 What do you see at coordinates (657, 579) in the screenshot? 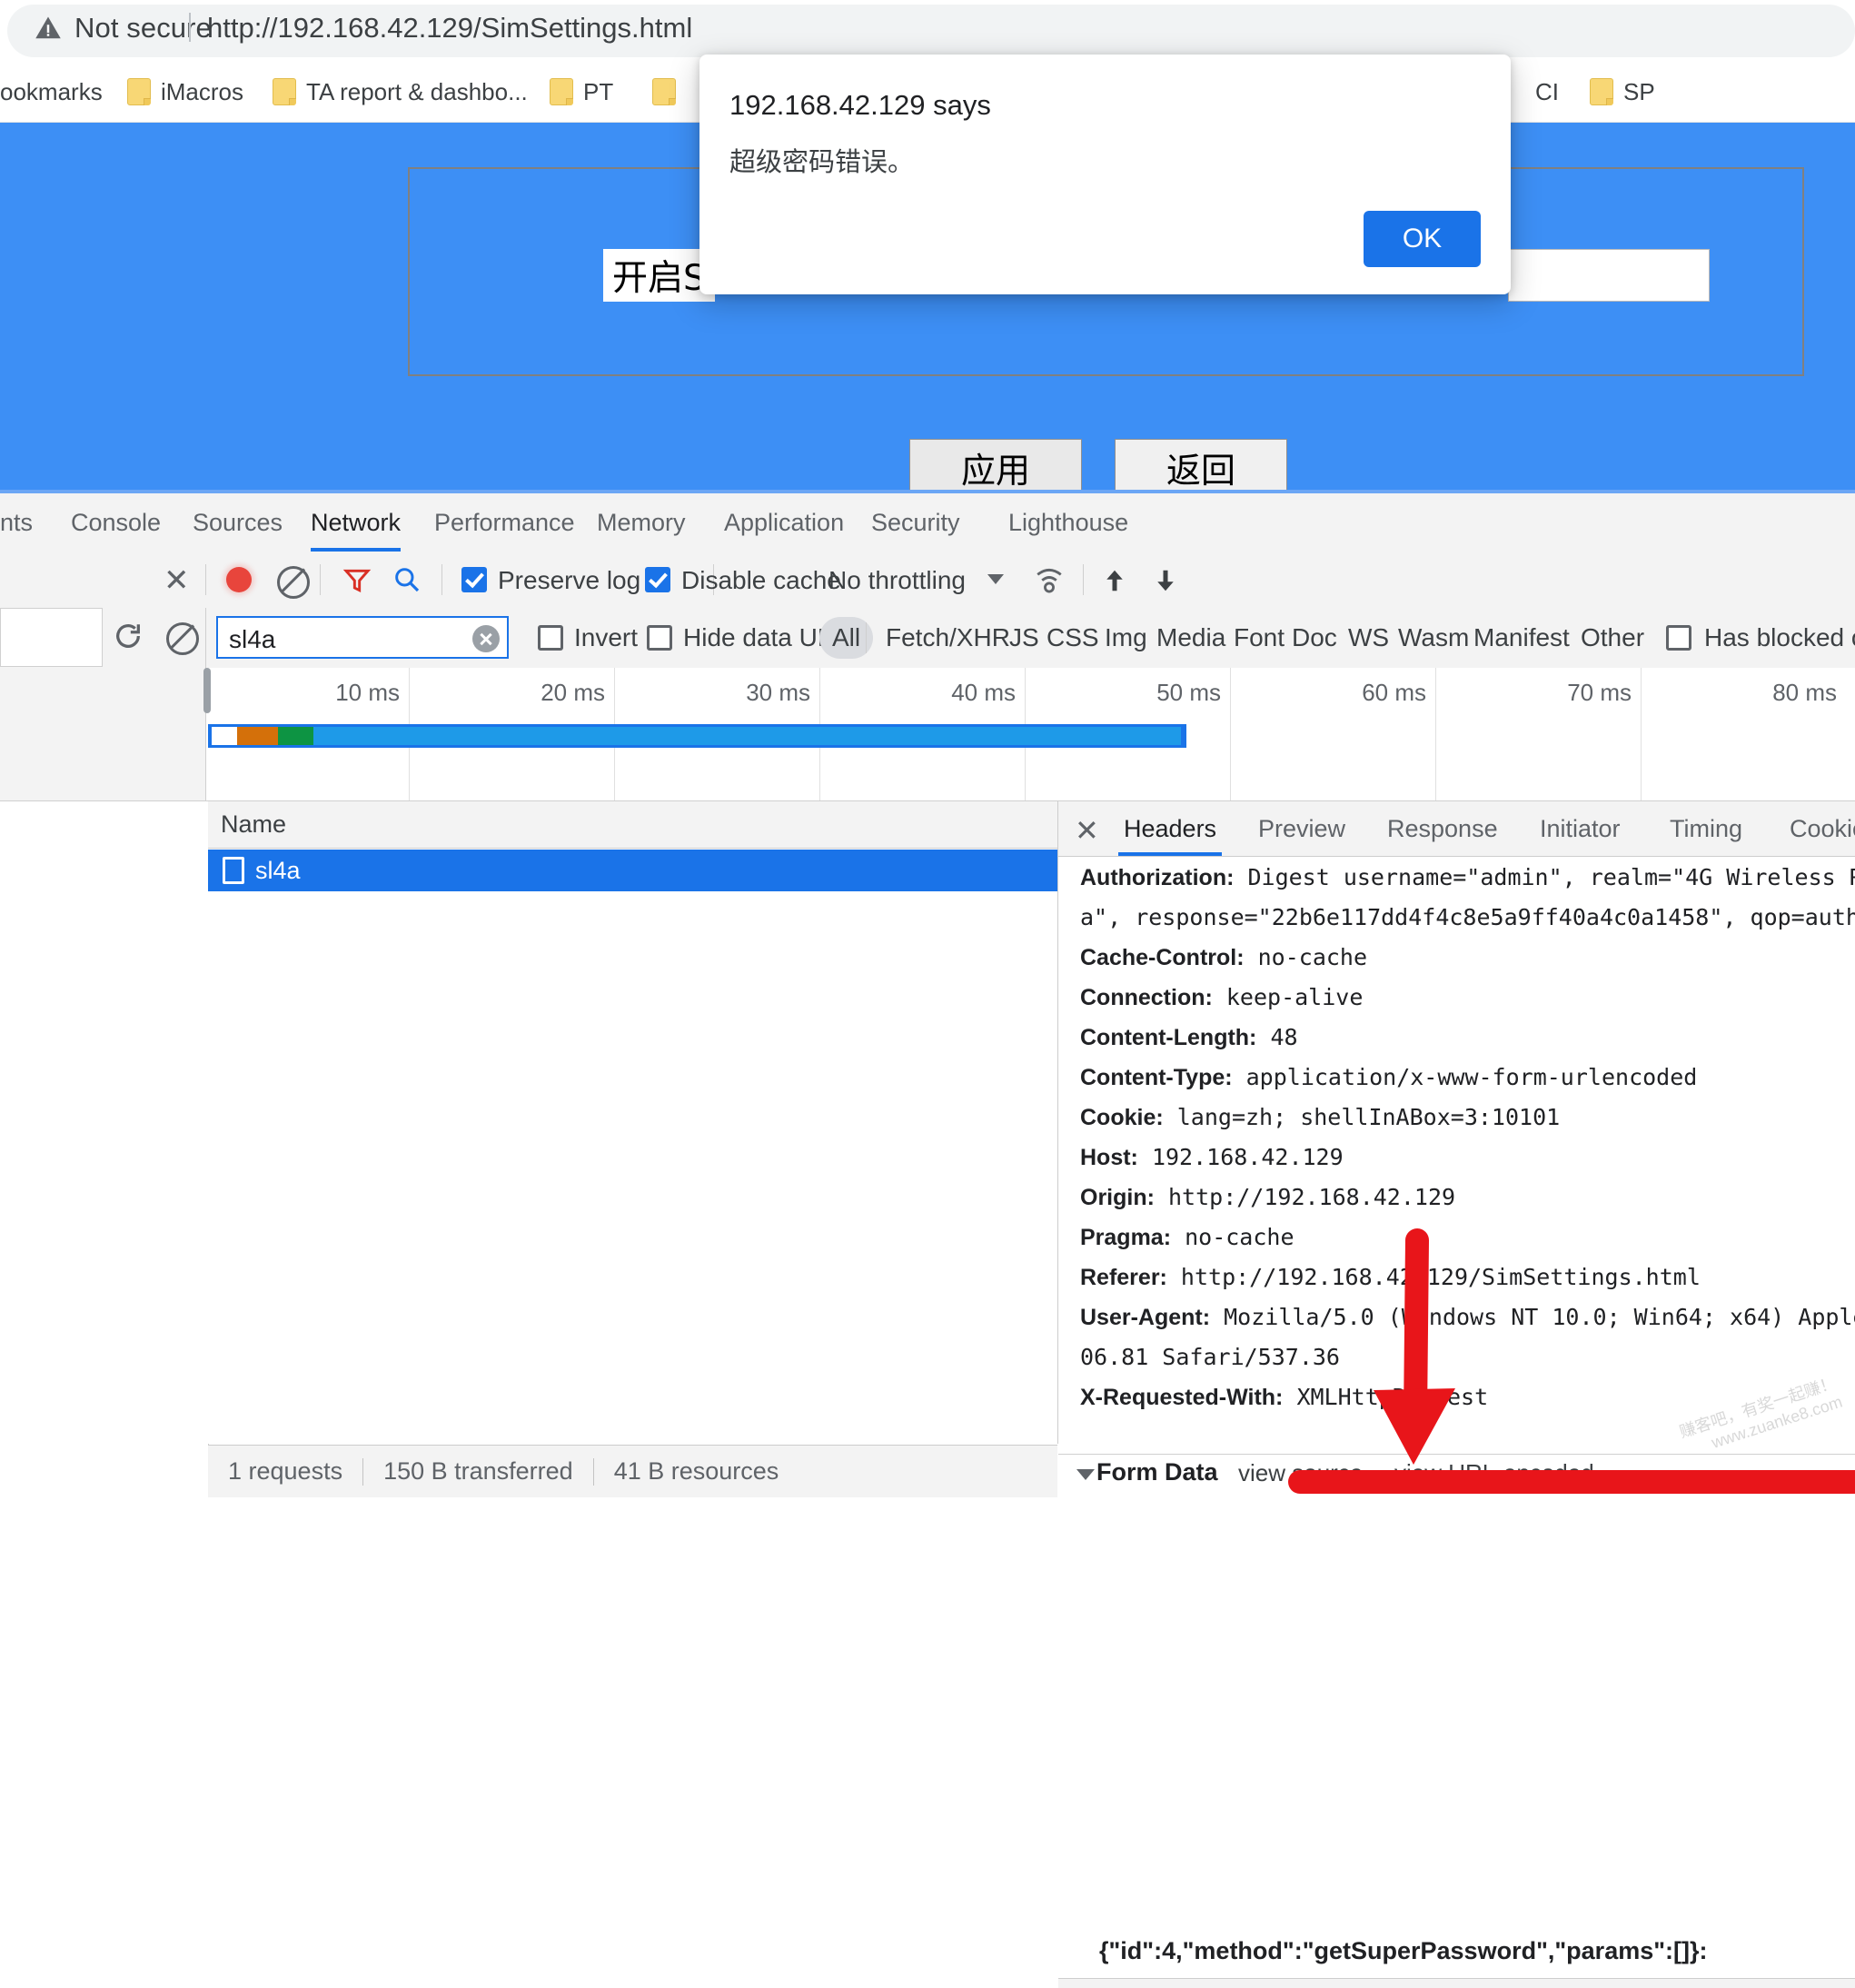
I see `disable-cache-checkbox` at bounding box center [657, 579].